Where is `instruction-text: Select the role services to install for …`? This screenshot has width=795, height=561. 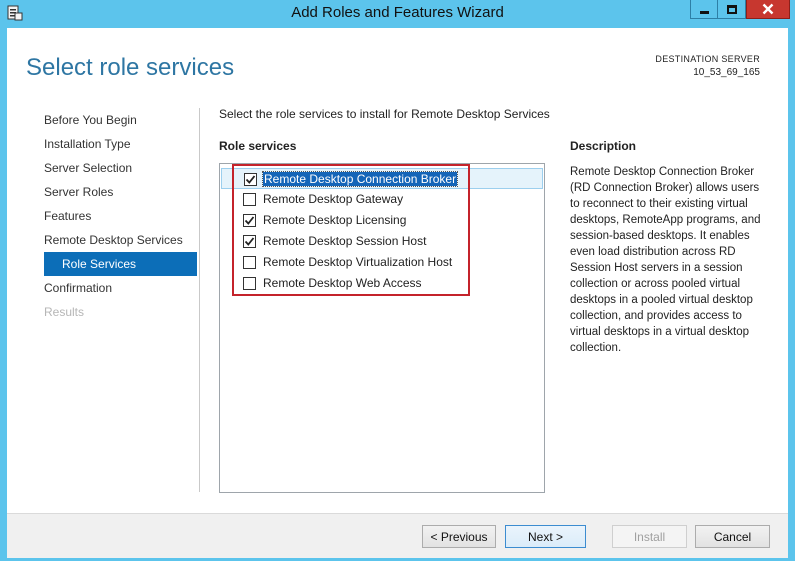
instruction-text: Select the role services to install for … is located at coordinates (384, 114).